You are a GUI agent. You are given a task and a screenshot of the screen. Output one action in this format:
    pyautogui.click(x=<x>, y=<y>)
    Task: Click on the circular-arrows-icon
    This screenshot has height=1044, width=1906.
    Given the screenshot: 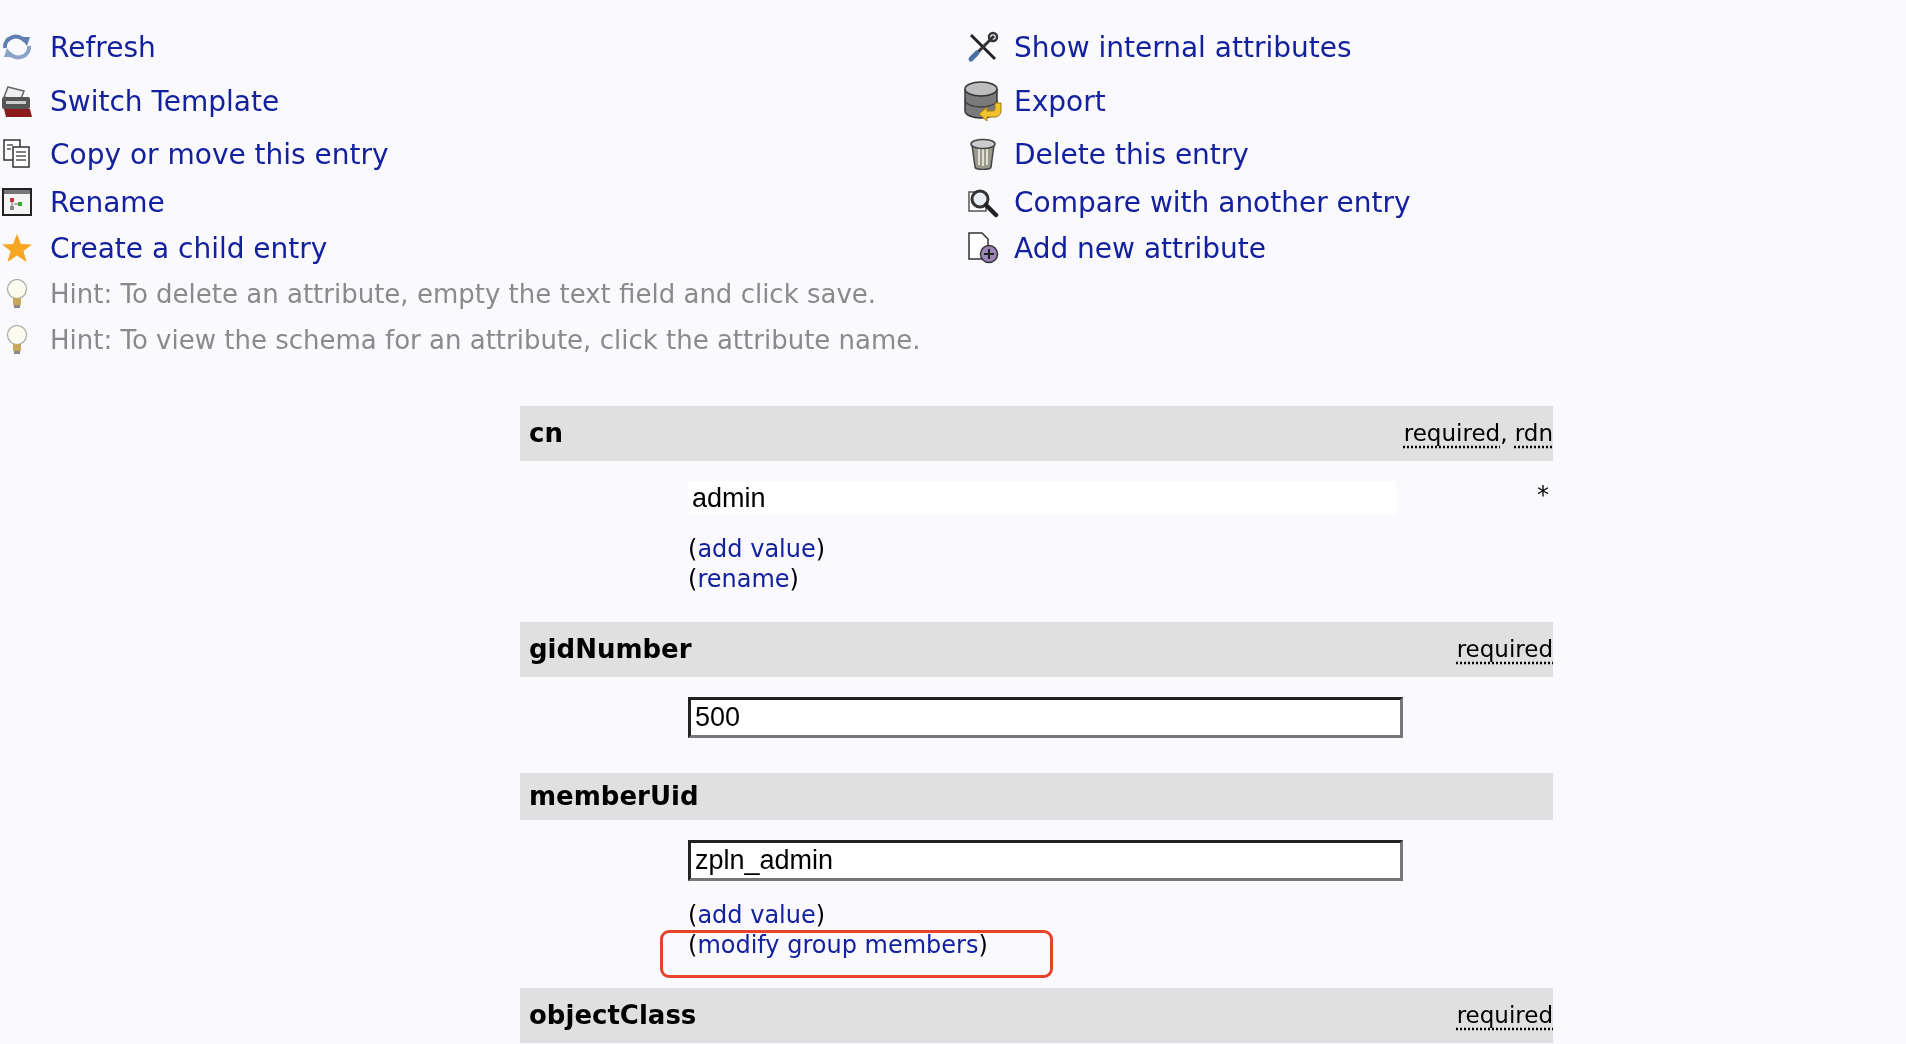 What is the action you would take?
    pyautogui.click(x=17, y=47)
    